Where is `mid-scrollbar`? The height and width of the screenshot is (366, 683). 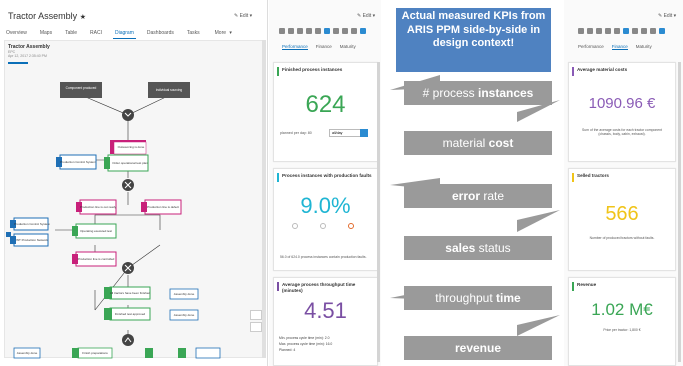 mid-scrollbar is located at coordinates (378, 212).